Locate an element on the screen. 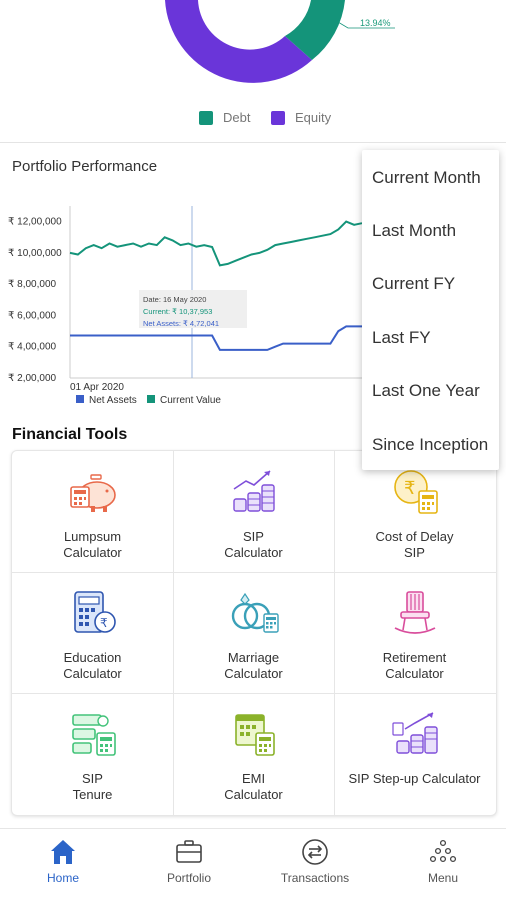 The image size is (506, 901). tool-label: SIP Calculator is located at coordinates (253, 544).